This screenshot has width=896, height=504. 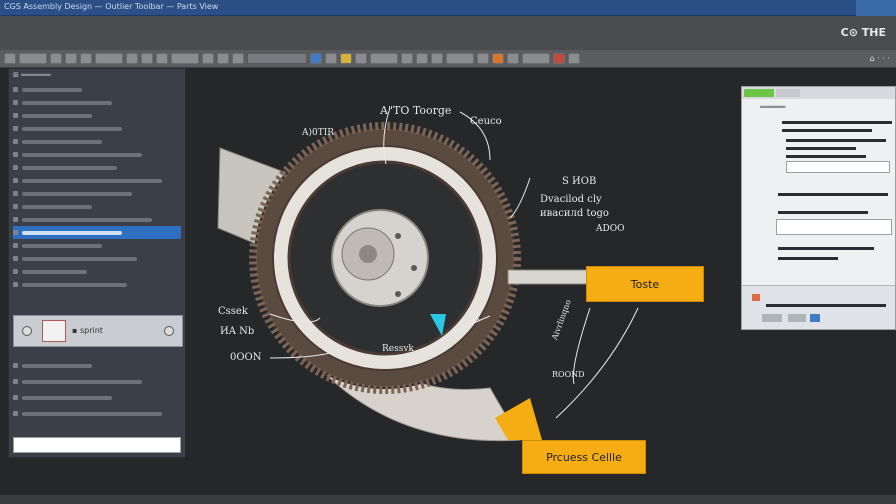 What do you see at coordinates (223, 58) in the screenshot?
I see `rotate-icon` at bounding box center [223, 58].